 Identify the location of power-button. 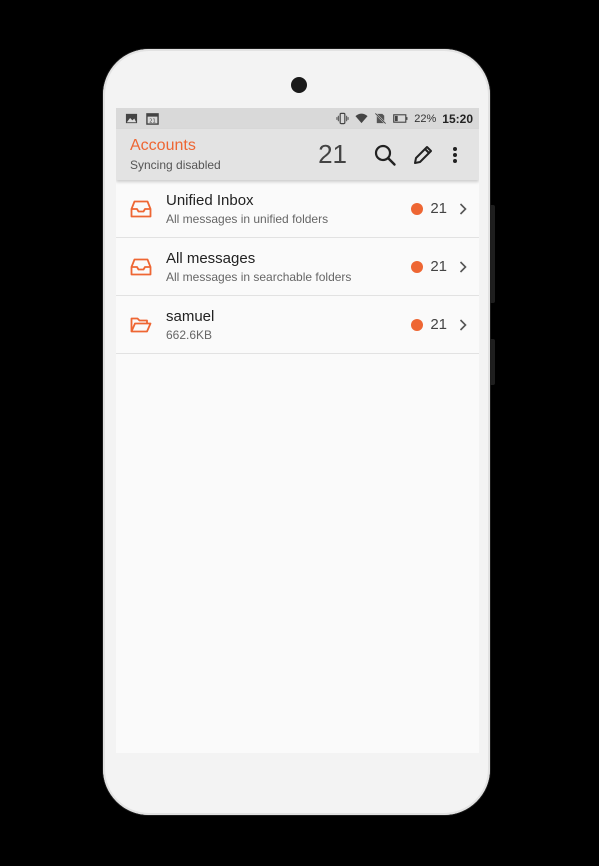
(492, 254).